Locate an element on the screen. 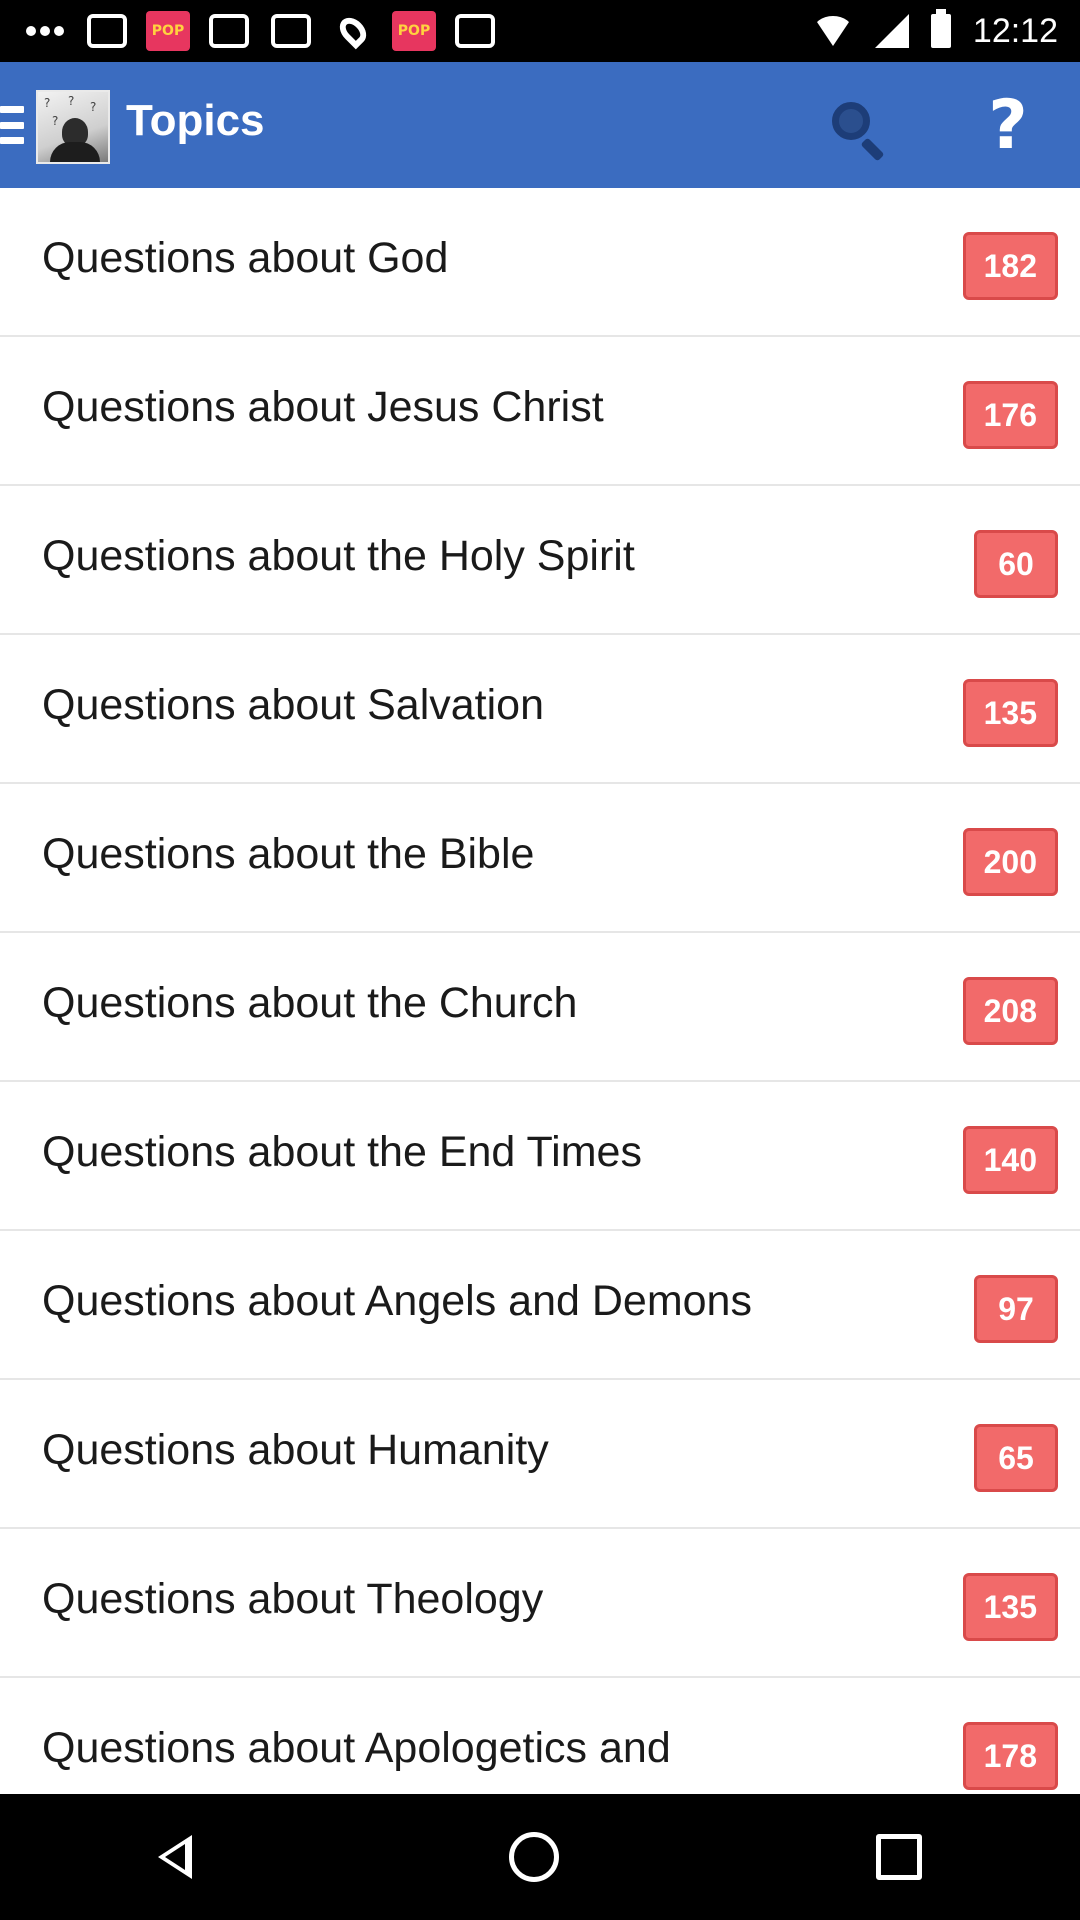 This screenshot has width=1080, height=1920. list-item: Questions about Salvation 135 is located at coordinates (540, 709).